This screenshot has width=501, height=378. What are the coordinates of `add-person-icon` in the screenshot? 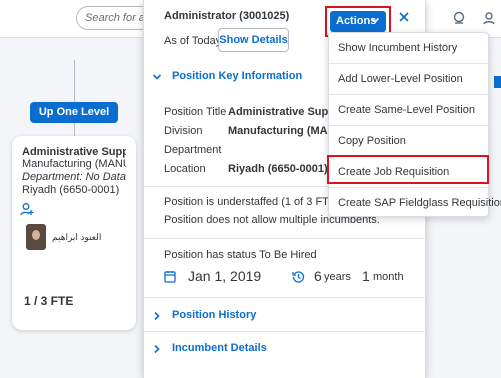 It's located at (27, 209).